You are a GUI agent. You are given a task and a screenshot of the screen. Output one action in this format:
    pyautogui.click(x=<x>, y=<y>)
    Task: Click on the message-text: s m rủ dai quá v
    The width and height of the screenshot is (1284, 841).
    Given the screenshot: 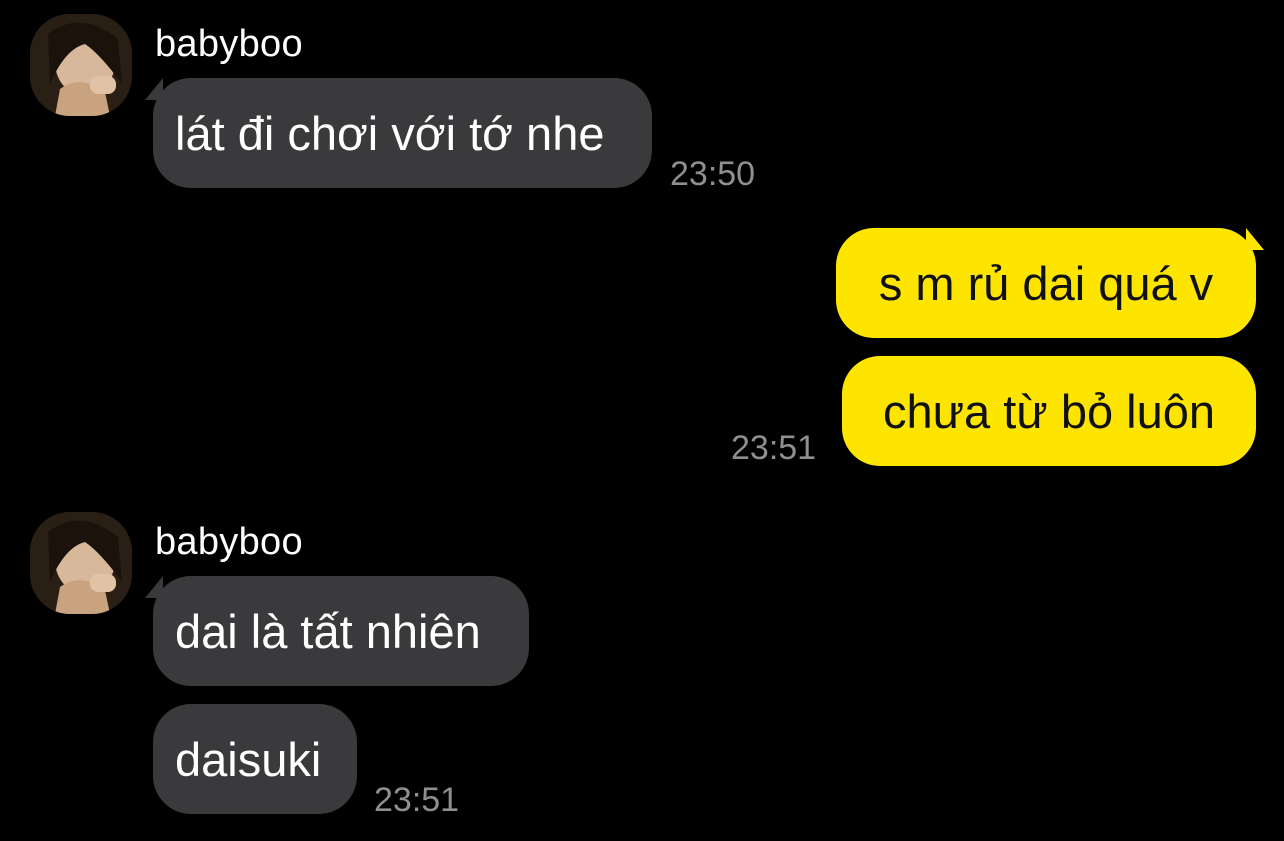 What is the action you would take?
    pyautogui.click(x=1046, y=283)
    